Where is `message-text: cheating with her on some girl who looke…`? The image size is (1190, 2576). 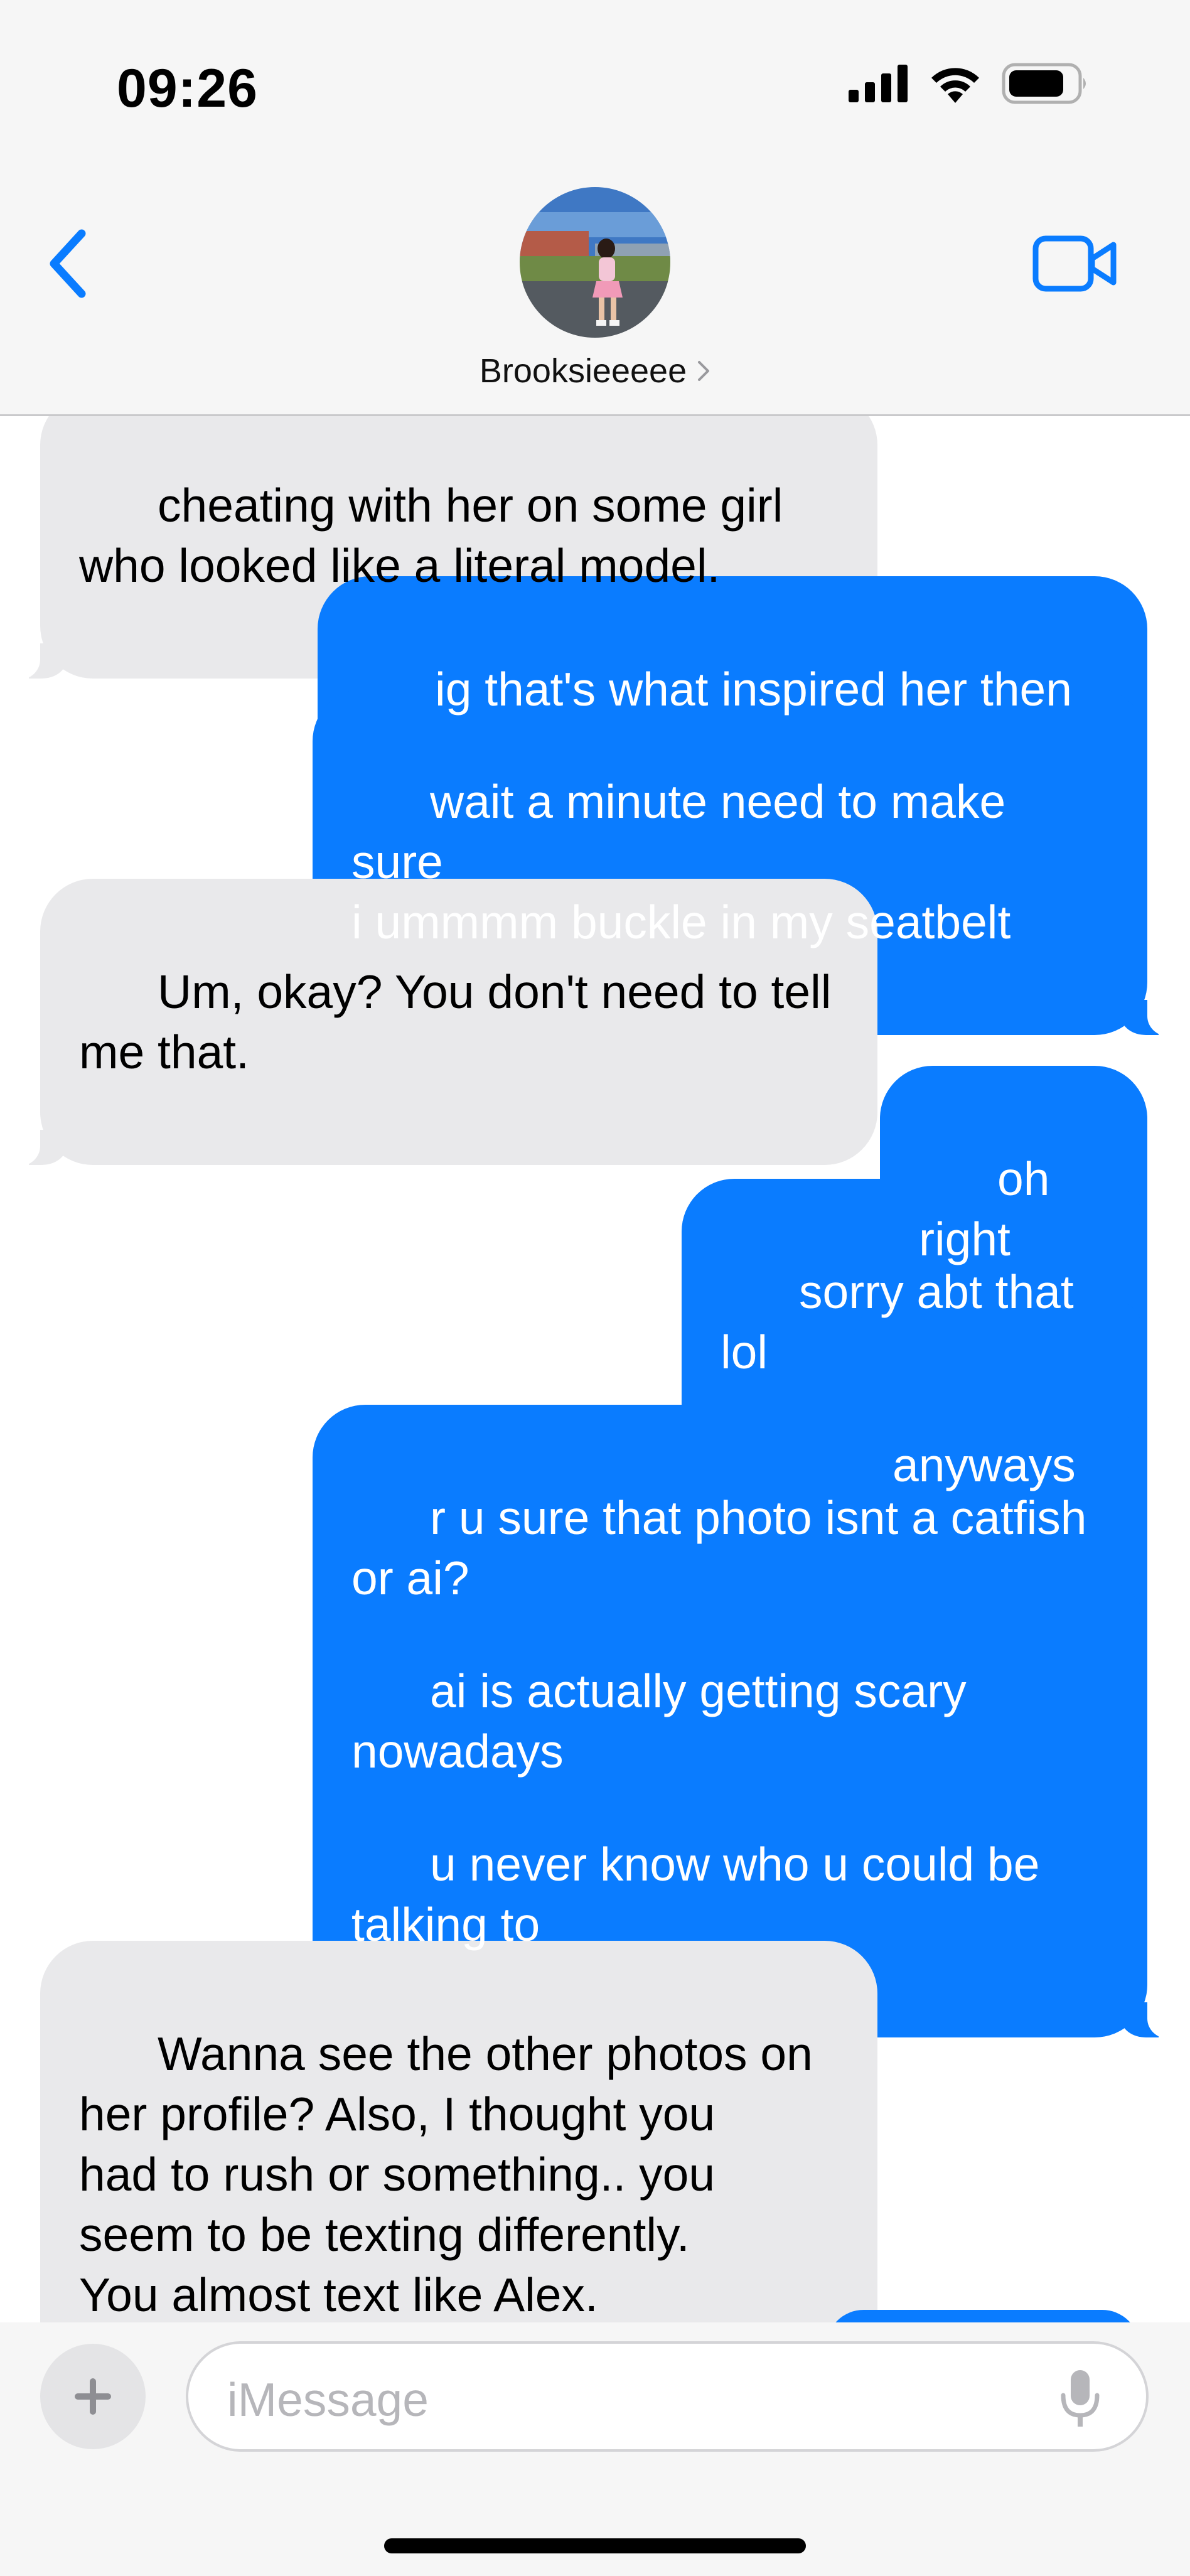
message-text: cheating with her on some girl who looke… is located at coordinates (431, 535).